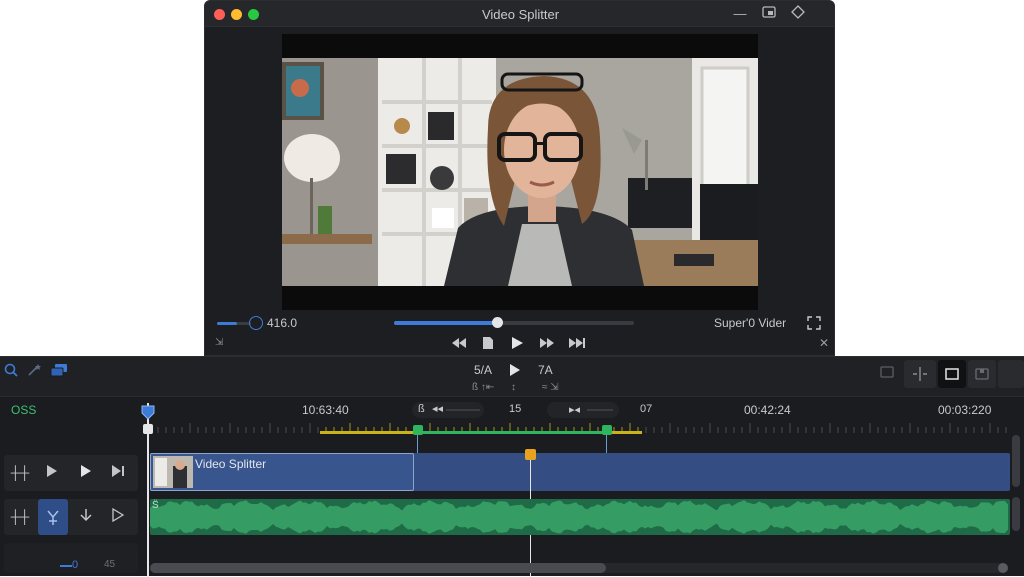 This screenshot has width=1024, height=577. I want to click on horizontal-scrollbar, so click(578, 568).